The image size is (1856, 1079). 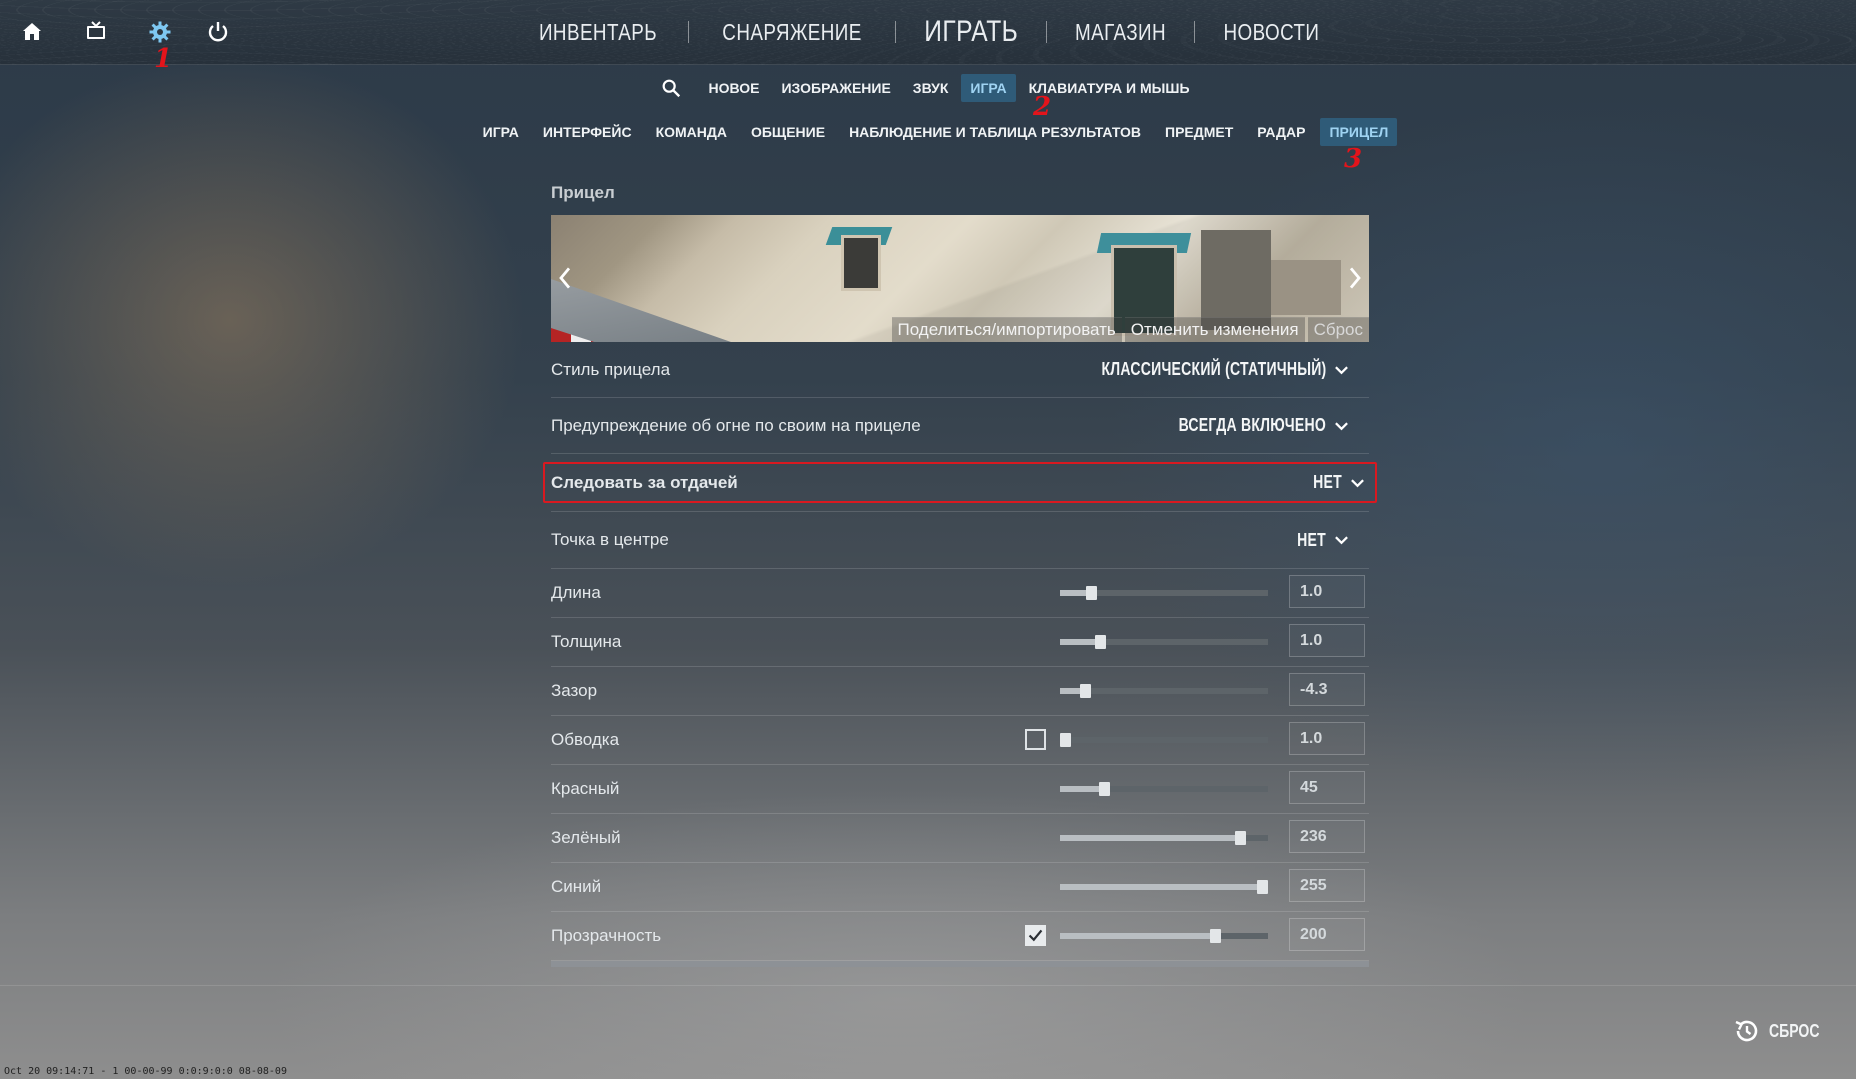 I want to click on center-dot-dropdown: НЕТ, so click(x=1319, y=540).